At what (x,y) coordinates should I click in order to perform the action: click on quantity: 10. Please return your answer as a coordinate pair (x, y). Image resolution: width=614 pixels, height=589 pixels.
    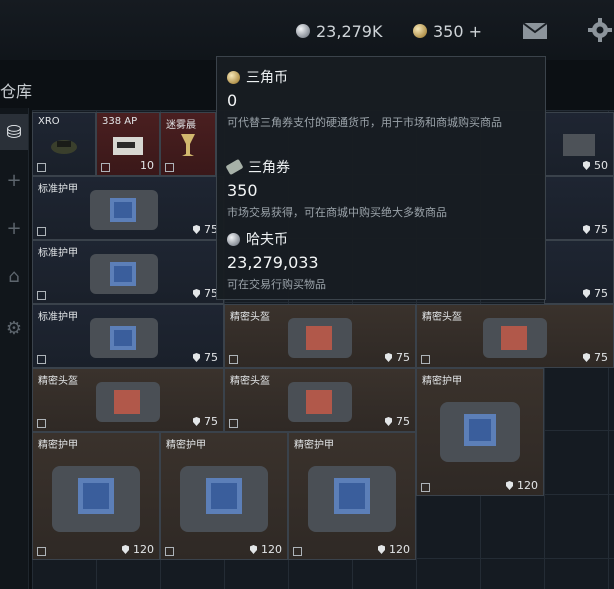
    Looking at the image, I should click on (147, 165).